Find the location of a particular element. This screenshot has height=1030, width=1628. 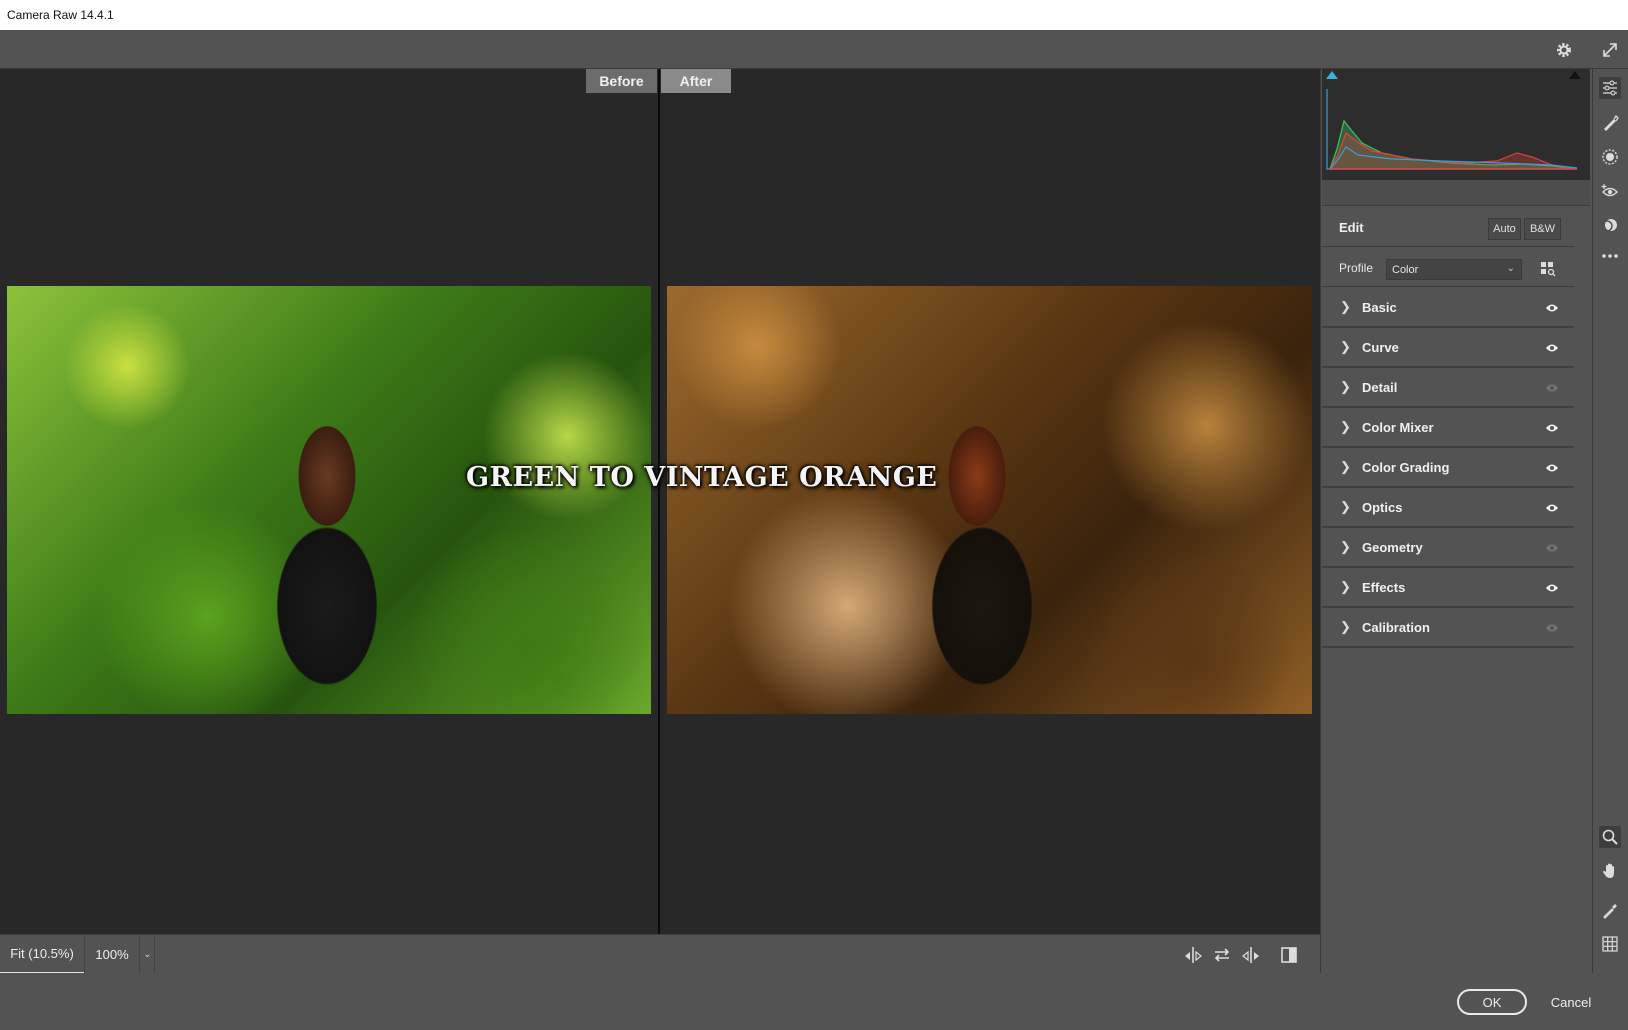

zoom-fit-button: Fit (10.5%) is located at coordinates (42, 954).